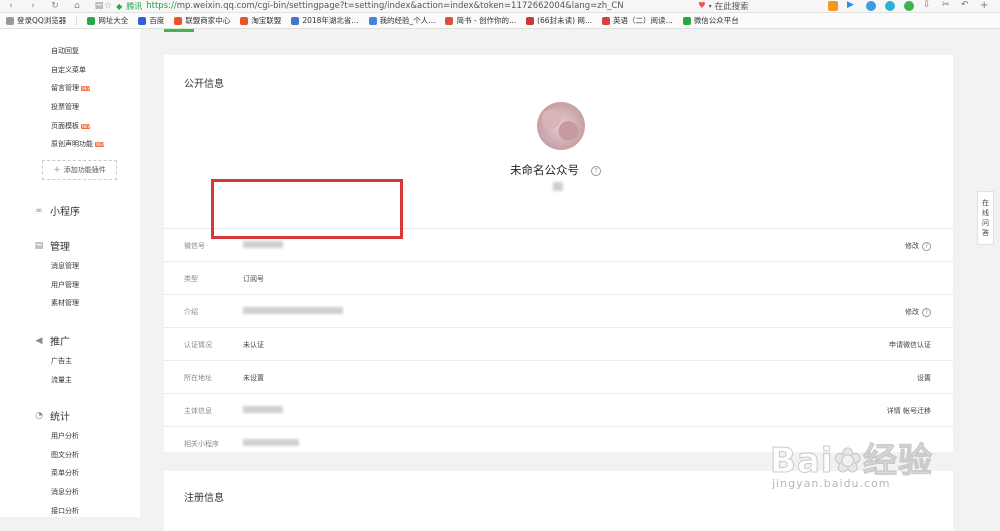  Describe the element at coordinates (732, 6) in the screenshot. I see `search-placeholder: 在此搜索` at that location.